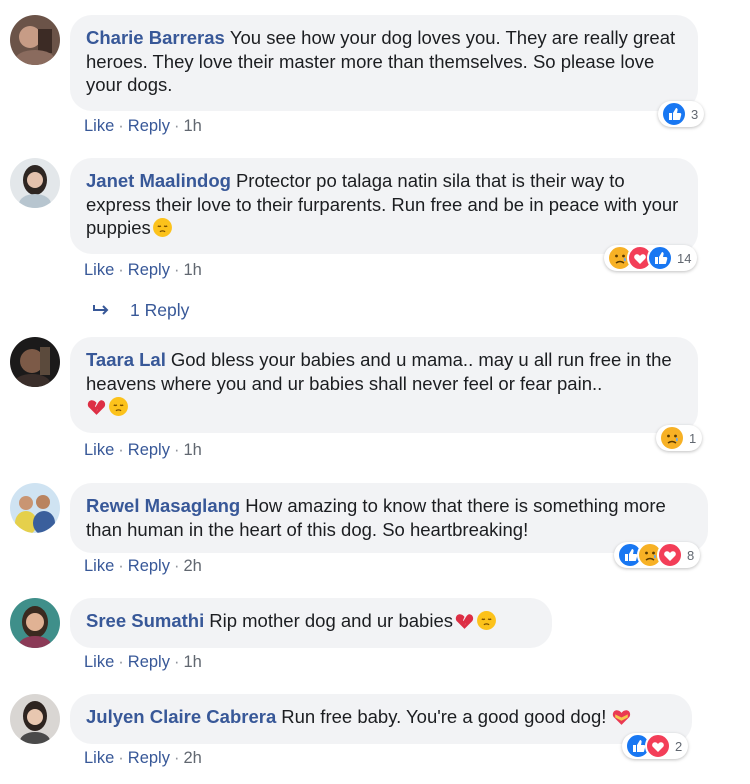 This screenshot has height=784, width=750. What do you see at coordinates (158, 180) in the screenshot?
I see `comment-author: Janet Maalindog` at bounding box center [158, 180].